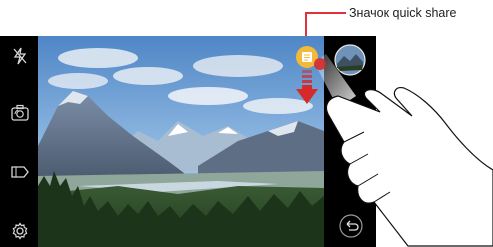 This screenshot has width=493, height=247. What do you see at coordinates (20, 231) in the screenshot?
I see `settings-icon` at bounding box center [20, 231].